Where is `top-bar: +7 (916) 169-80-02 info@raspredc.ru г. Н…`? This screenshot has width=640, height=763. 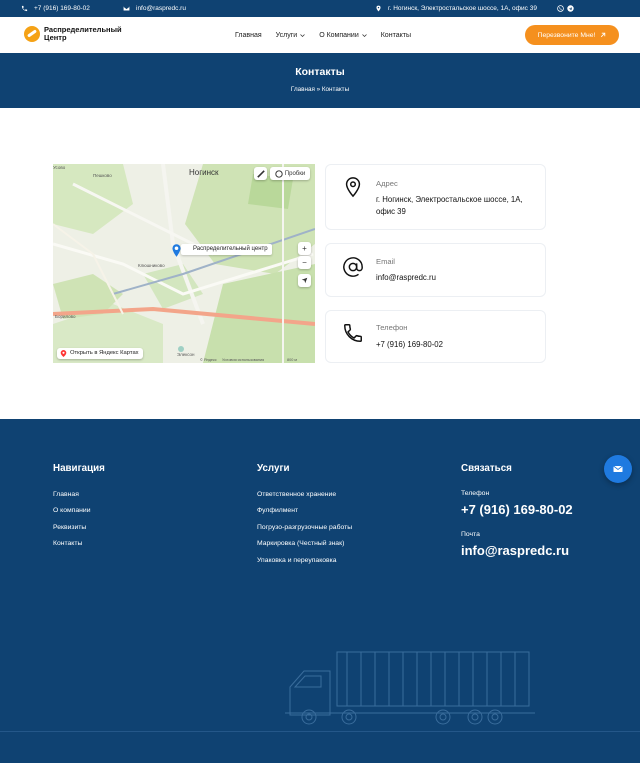
top-bar: +7 (916) 169-80-02 info@raspredc.ru г. Н… is located at coordinates (320, 8).